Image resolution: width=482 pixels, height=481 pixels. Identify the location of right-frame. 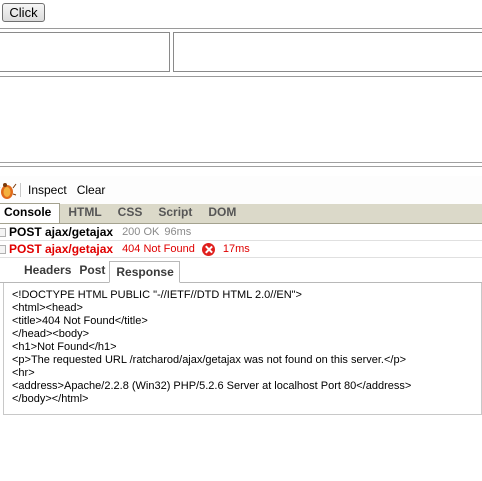
(327, 52).